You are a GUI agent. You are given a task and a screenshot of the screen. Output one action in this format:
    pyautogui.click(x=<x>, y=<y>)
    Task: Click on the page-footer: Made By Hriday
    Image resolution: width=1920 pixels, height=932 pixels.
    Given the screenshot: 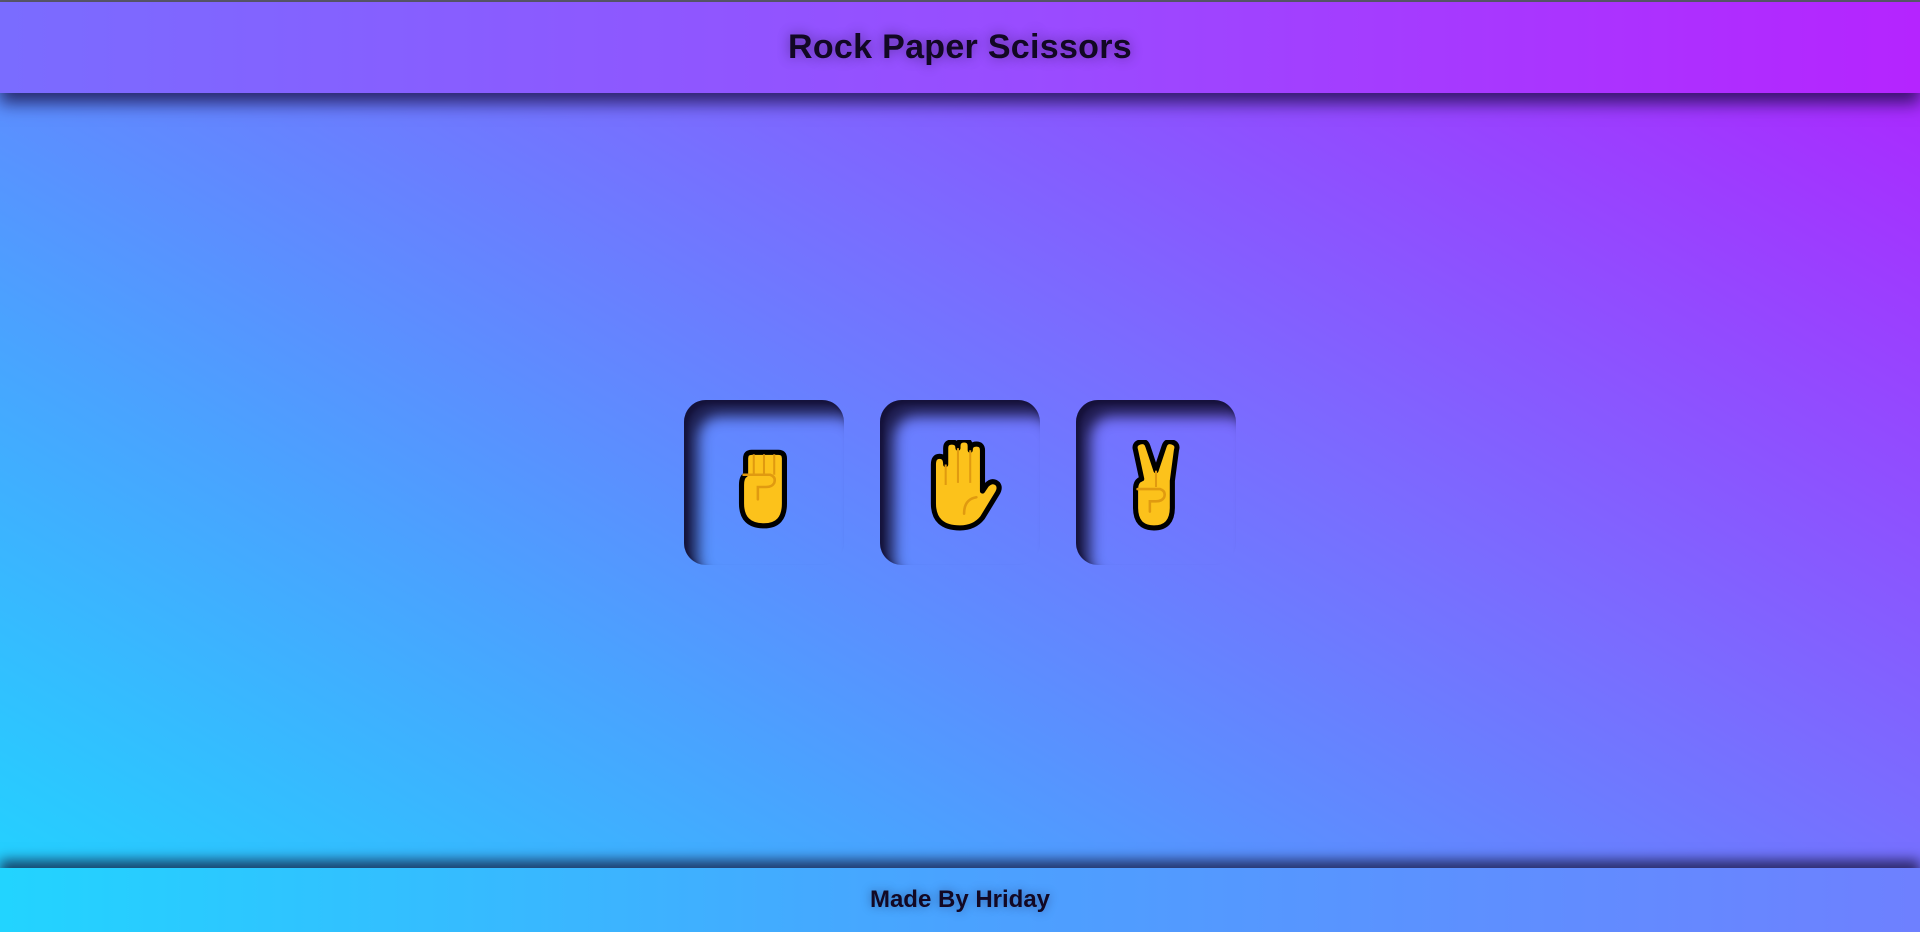 What is the action you would take?
    pyautogui.click(x=960, y=900)
    